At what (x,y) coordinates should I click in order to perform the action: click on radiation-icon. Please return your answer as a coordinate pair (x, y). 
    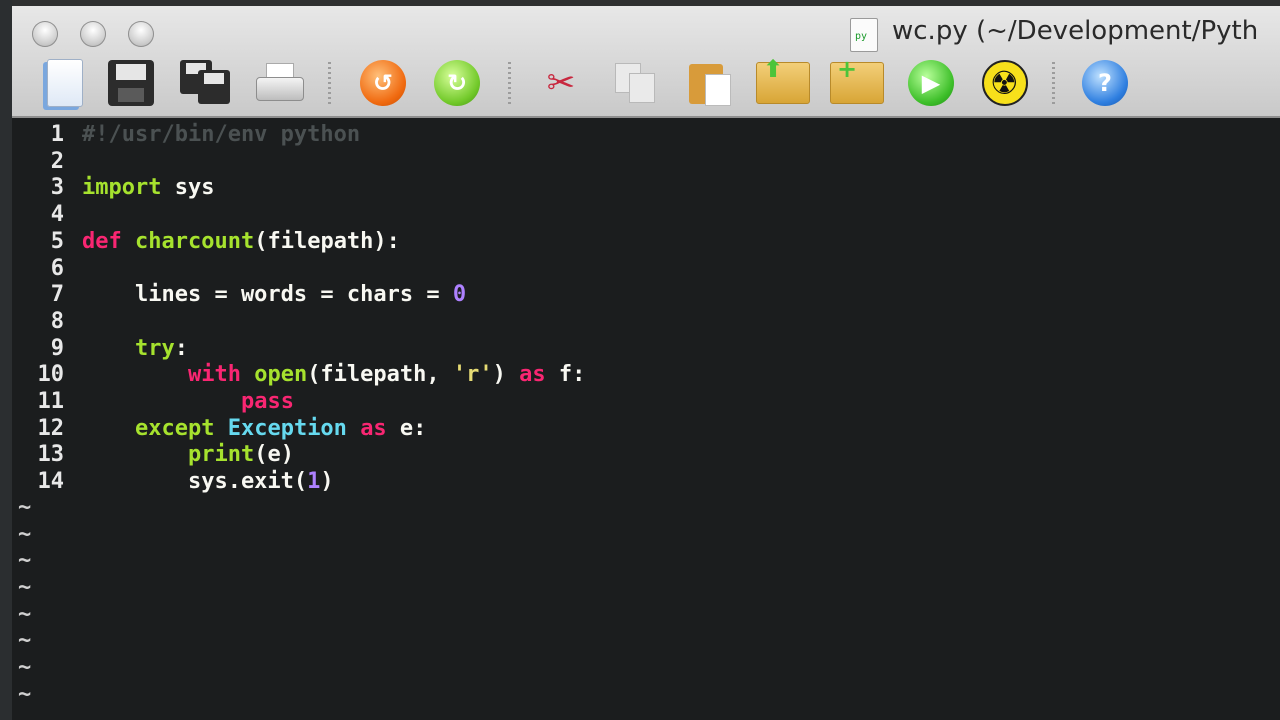
    Looking at the image, I should click on (1005, 83).